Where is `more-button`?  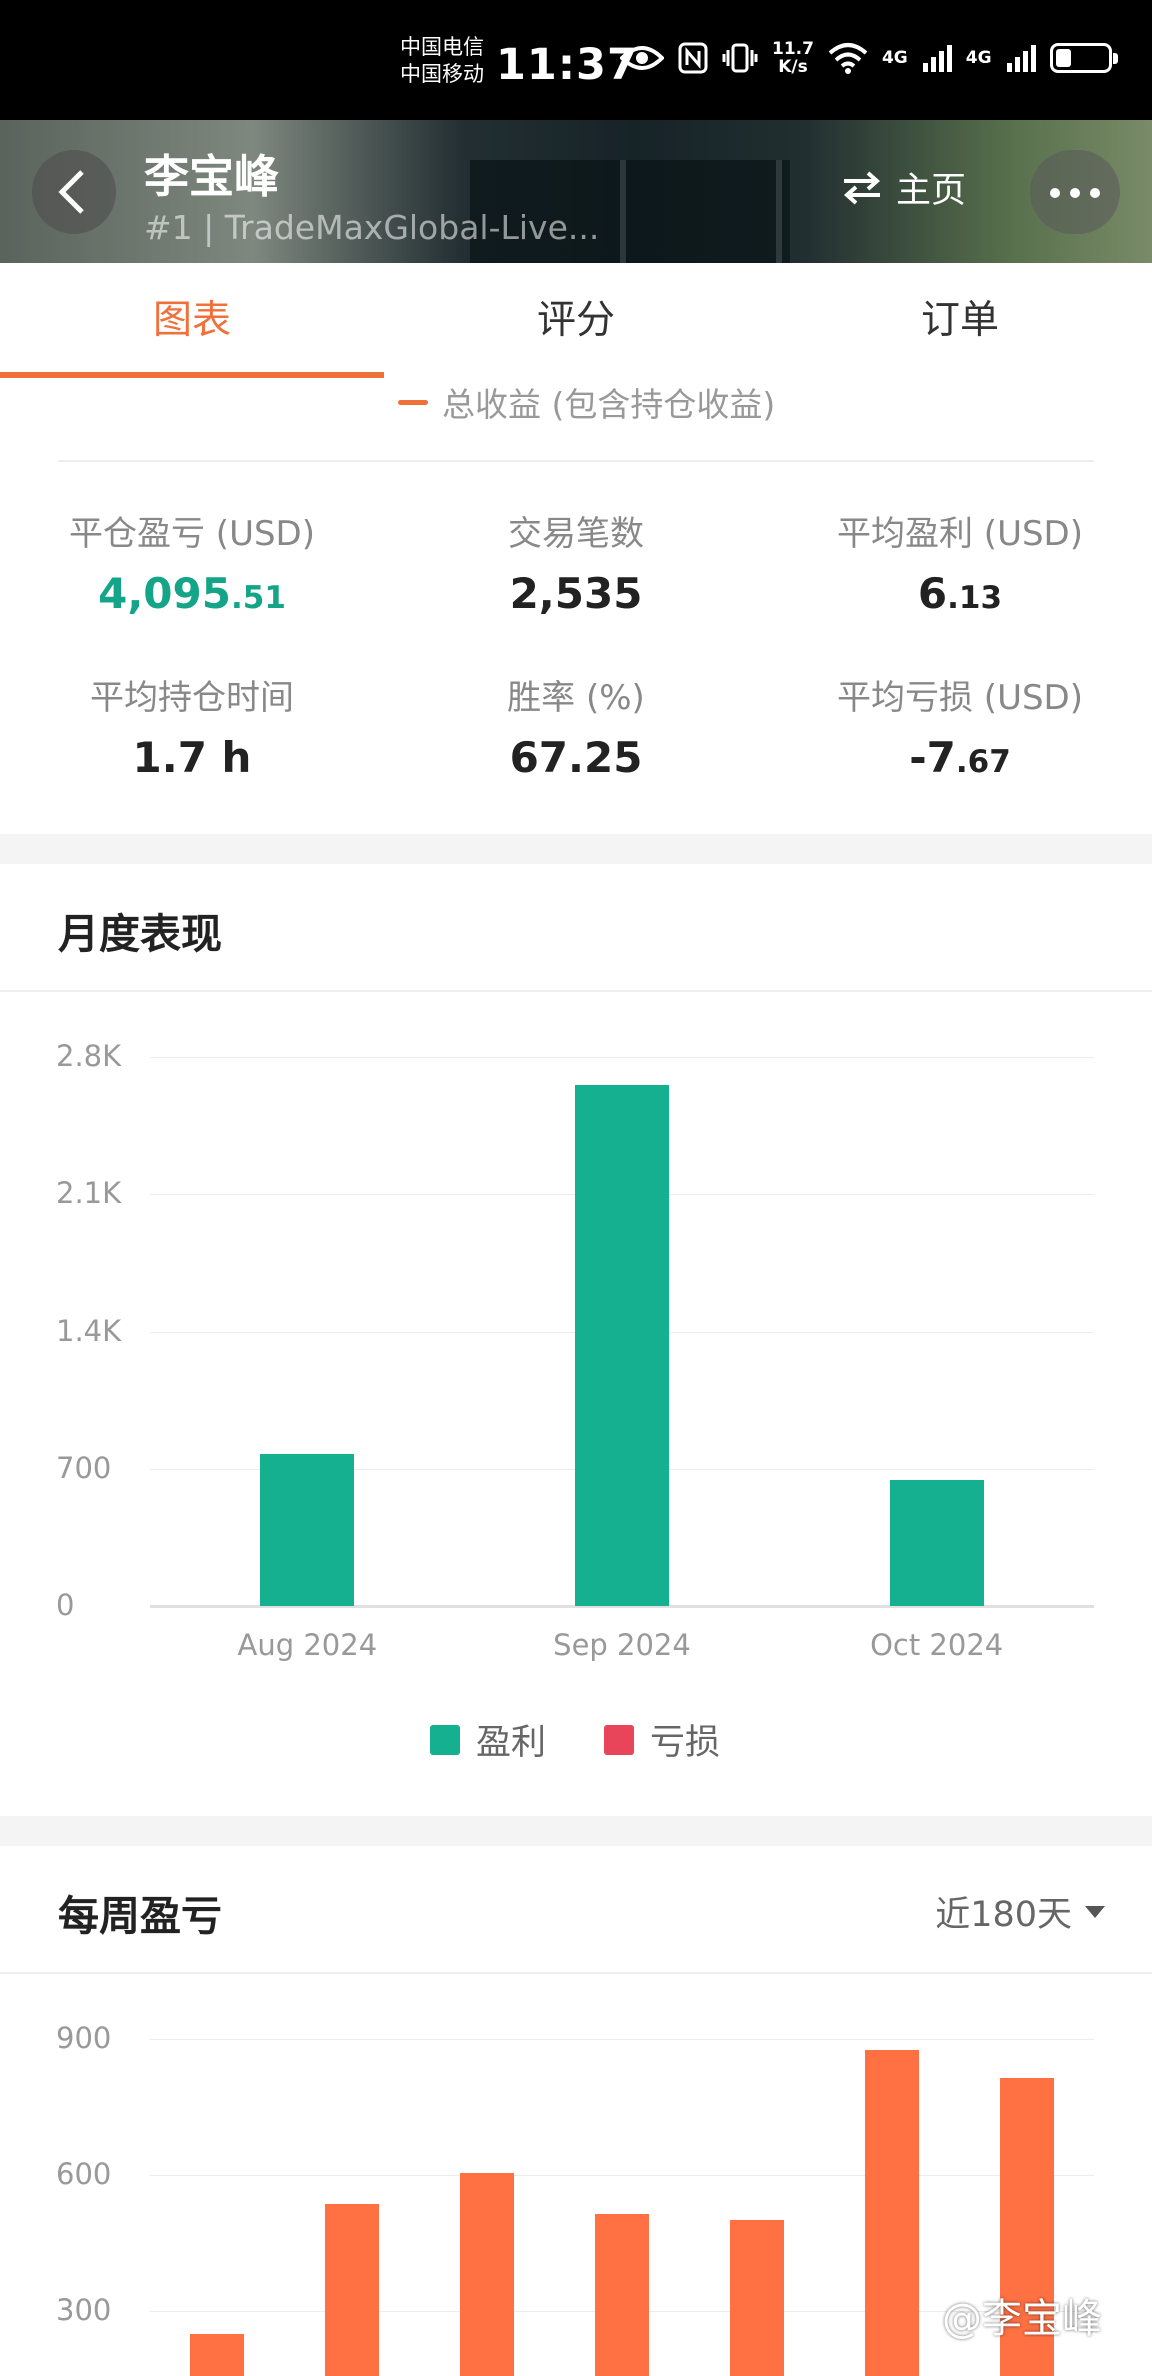
more-button is located at coordinates (1075, 192).